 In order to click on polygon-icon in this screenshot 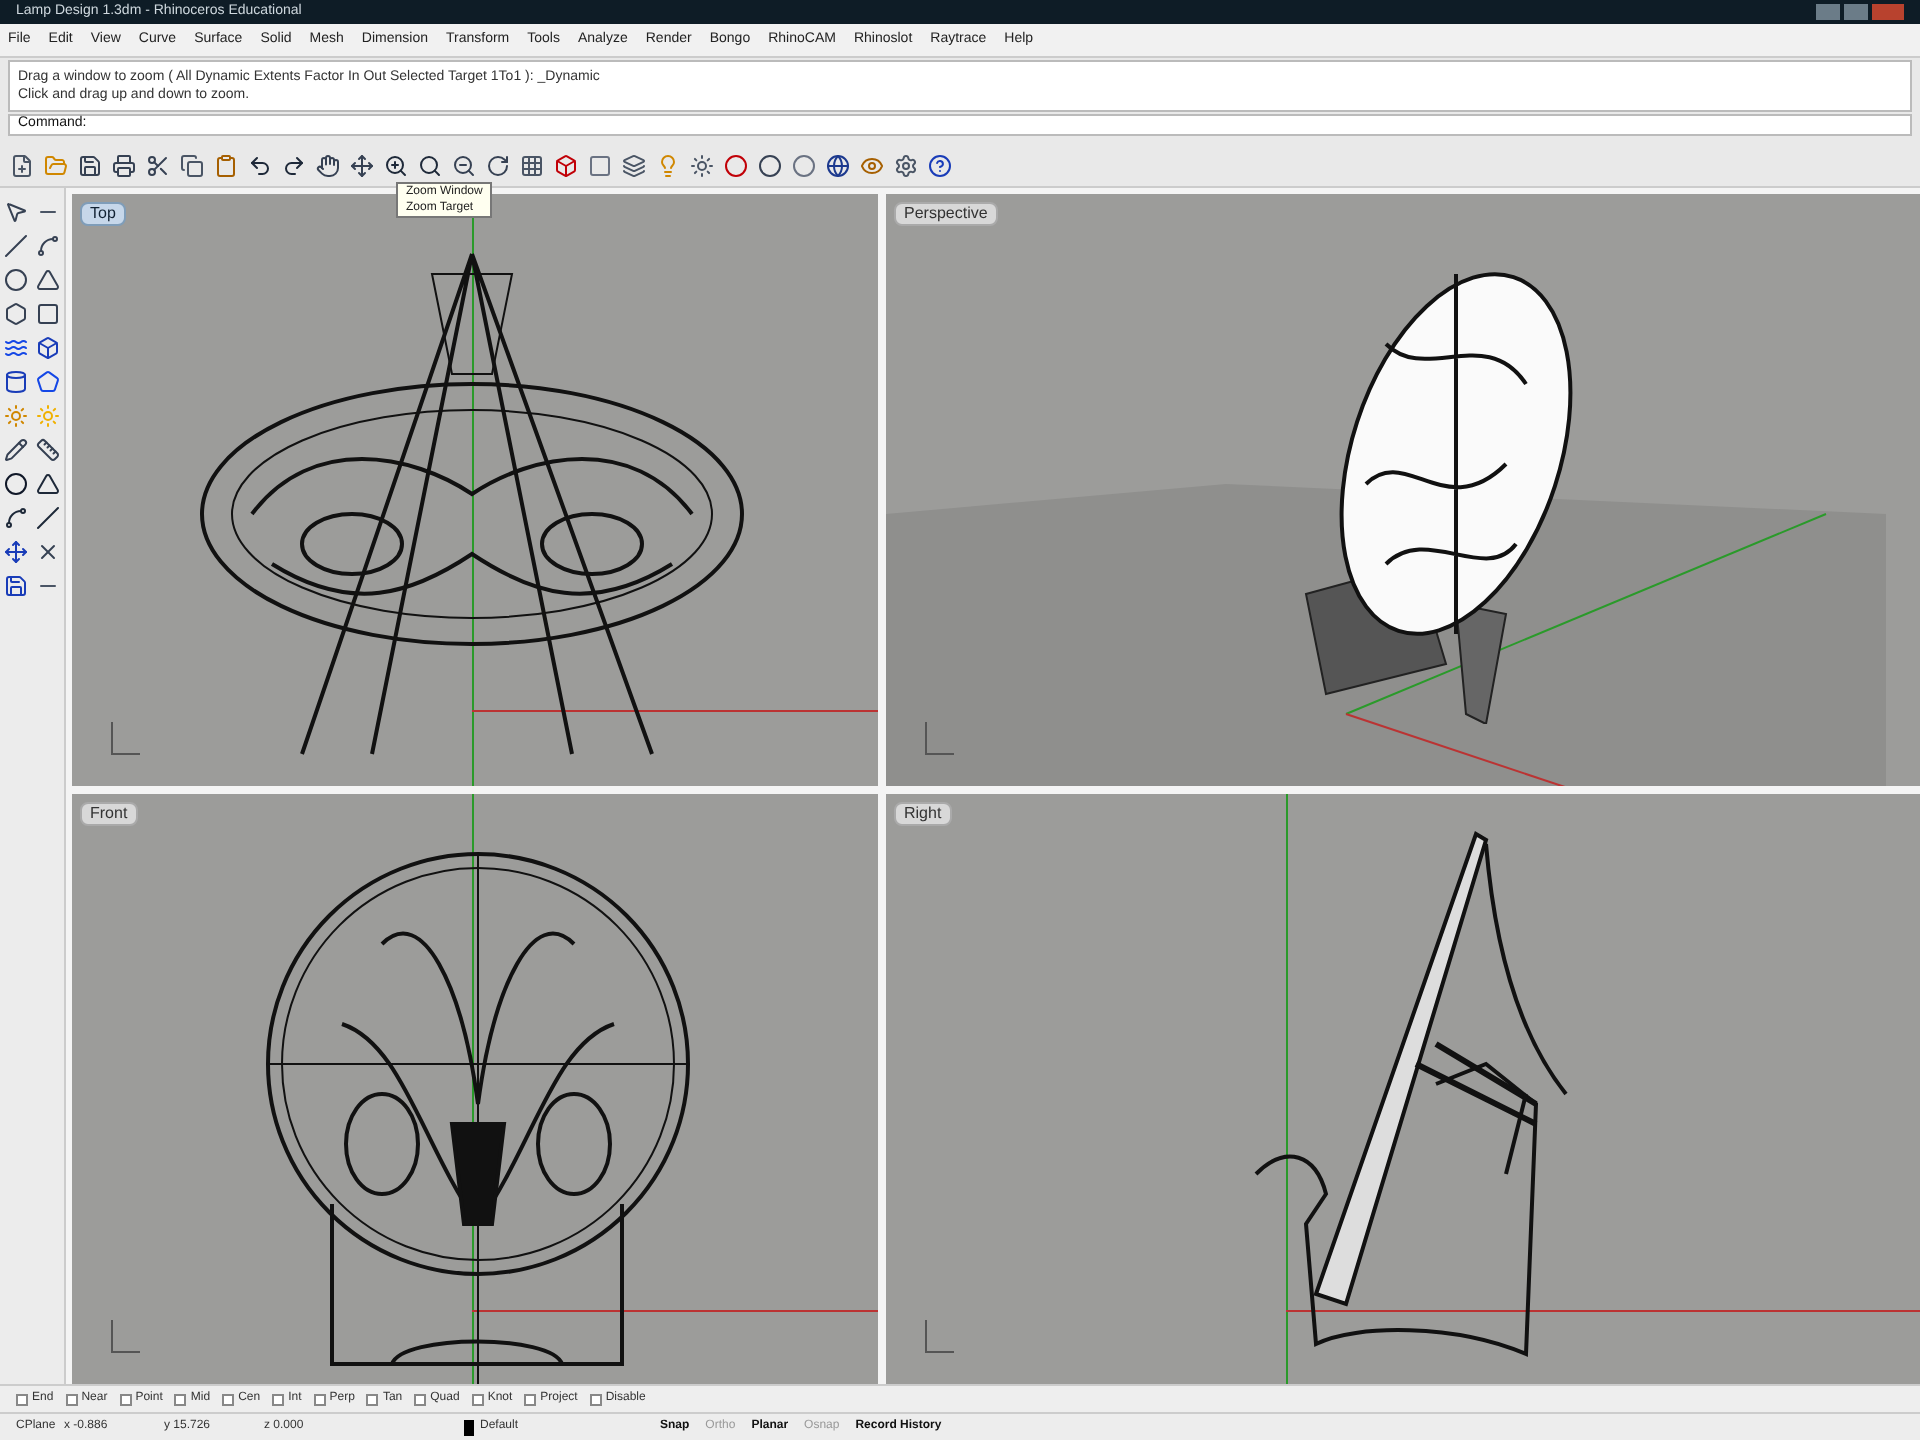, I will do `click(16, 314)`.